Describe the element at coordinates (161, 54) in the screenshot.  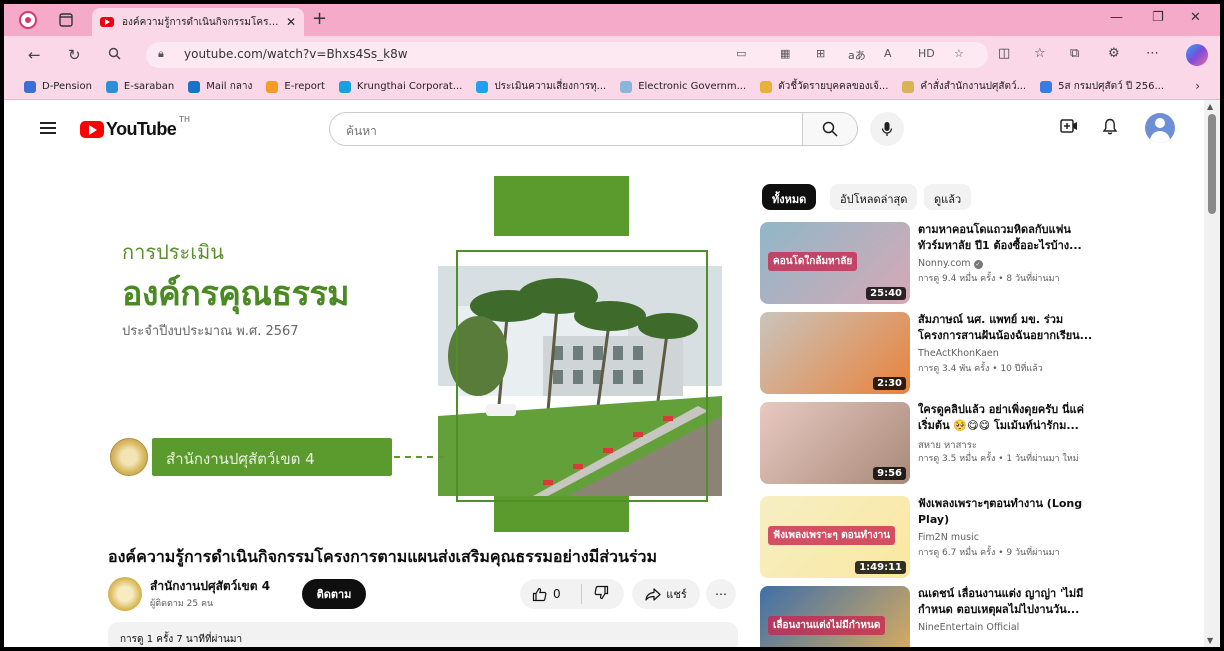
I see `site-info-icon: 🔒︎` at that location.